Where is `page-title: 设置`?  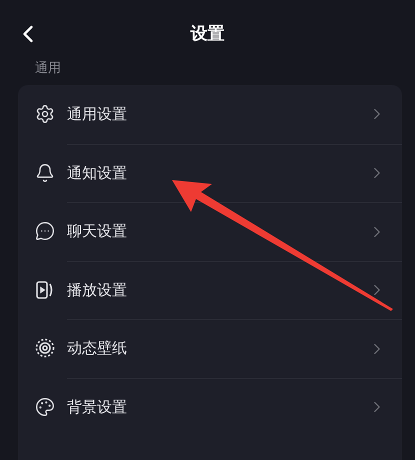 page-title: 设置 is located at coordinates (207, 33).